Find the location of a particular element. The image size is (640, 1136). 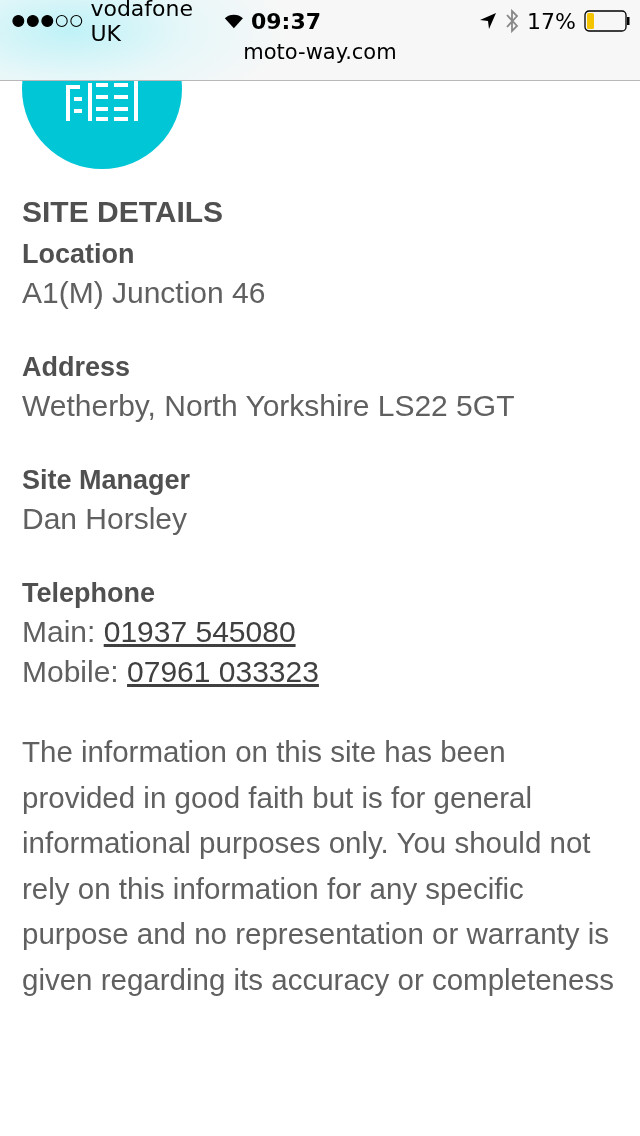

battery-percentage: 17% is located at coordinates (551, 21).